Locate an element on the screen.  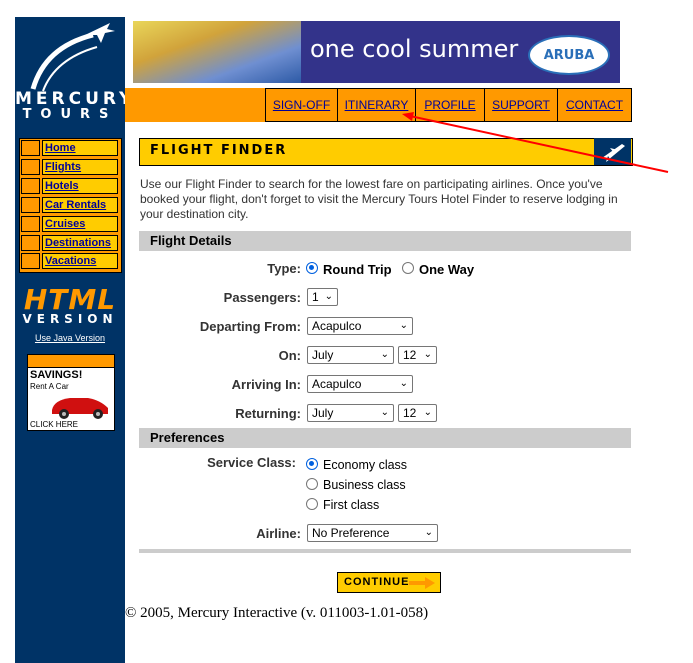
sidebar-item-hotels: Hotels is located at coordinates (69, 186).